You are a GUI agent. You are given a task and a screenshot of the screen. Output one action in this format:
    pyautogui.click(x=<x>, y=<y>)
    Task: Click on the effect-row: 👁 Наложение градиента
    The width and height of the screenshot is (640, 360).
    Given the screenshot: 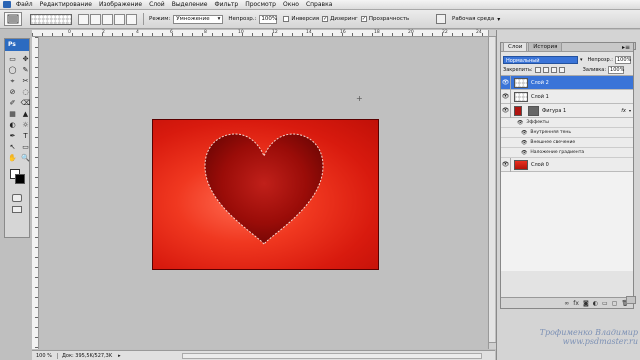 What is the action you would take?
    pyautogui.click(x=567, y=153)
    